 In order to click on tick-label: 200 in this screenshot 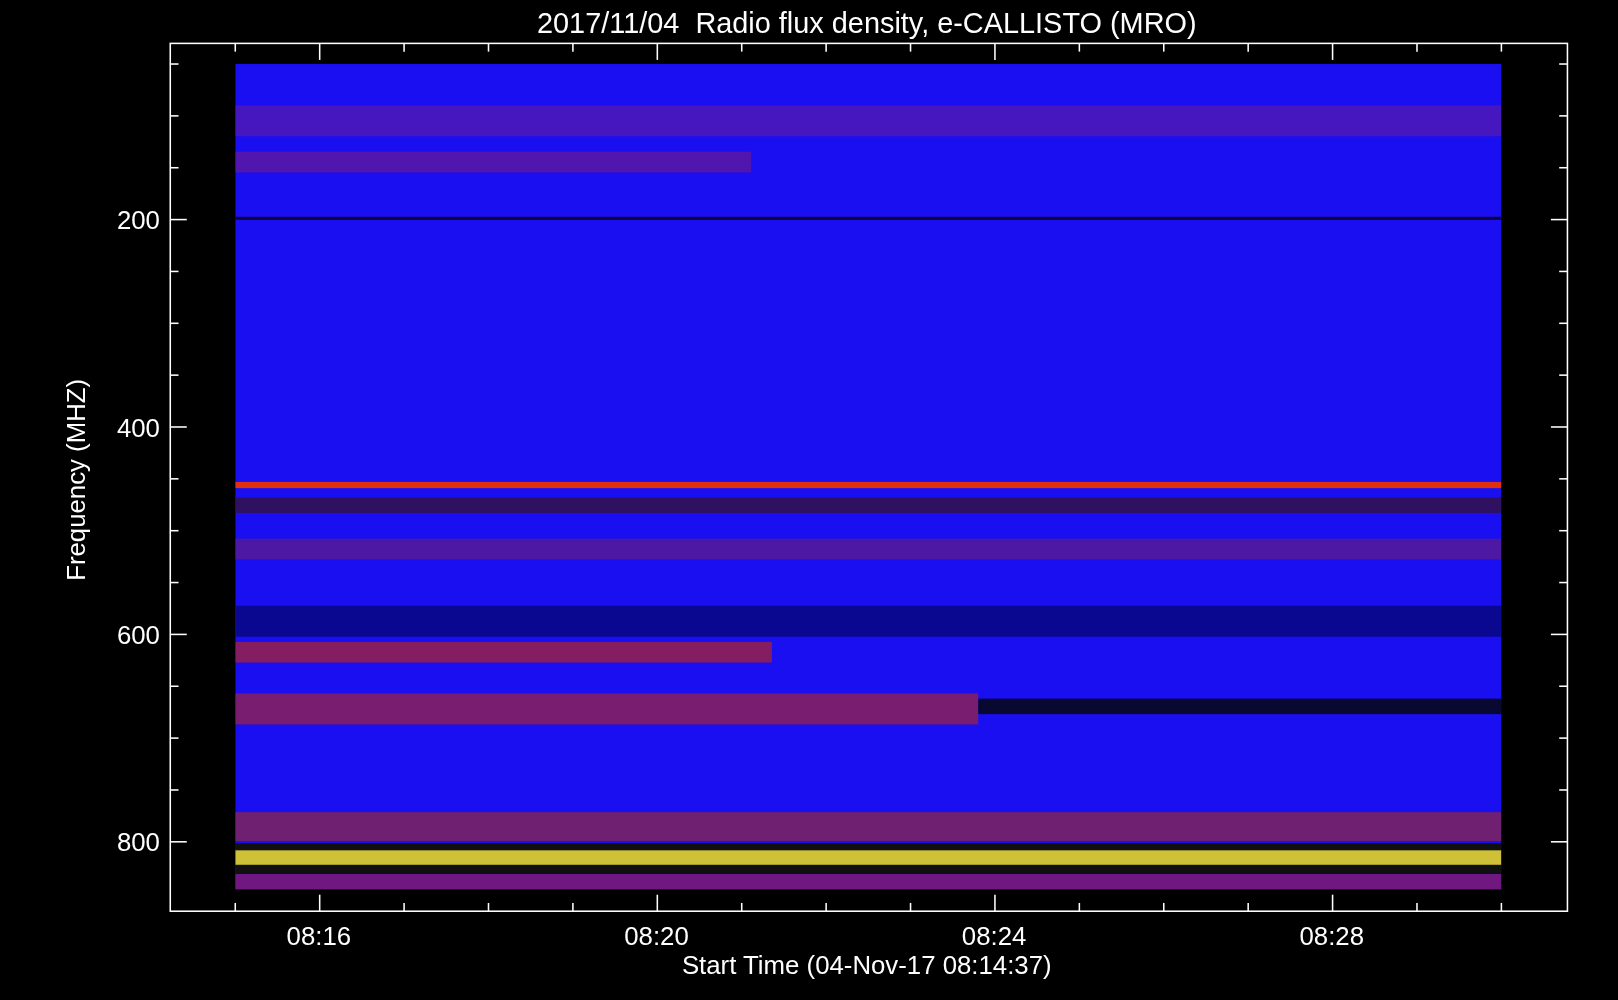, I will do `click(138, 220)`.